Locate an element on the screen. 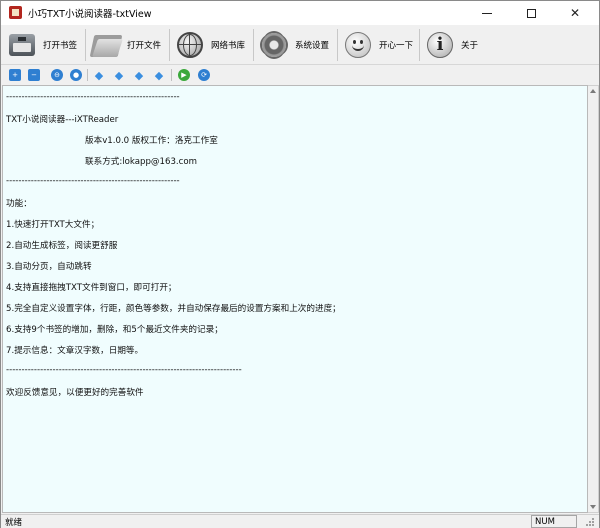 The width and height of the screenshot is (600, 528). first-page-icon: ◆ is located at coordinates (99, 75).